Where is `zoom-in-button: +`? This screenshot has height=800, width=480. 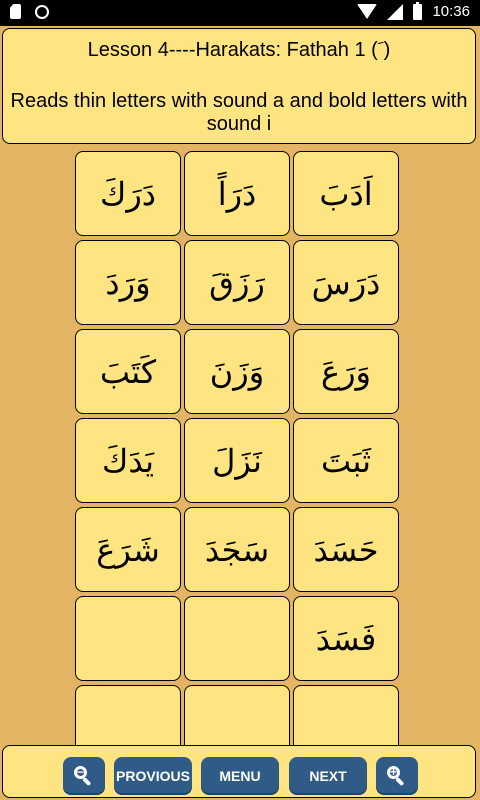 zoom-in-button: + is located at coordinates (397, 776).